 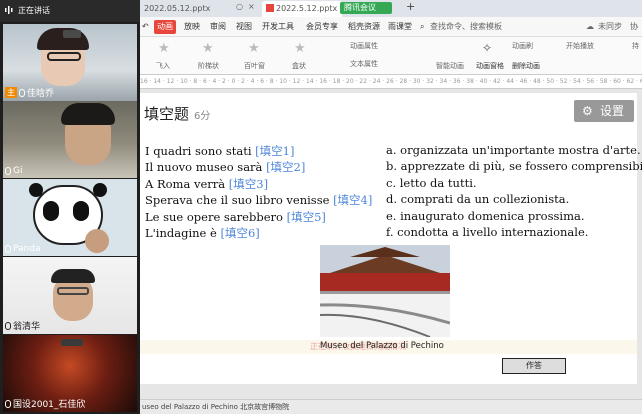 I want to click on participant-name: Panda, so click(x=27, y=249).